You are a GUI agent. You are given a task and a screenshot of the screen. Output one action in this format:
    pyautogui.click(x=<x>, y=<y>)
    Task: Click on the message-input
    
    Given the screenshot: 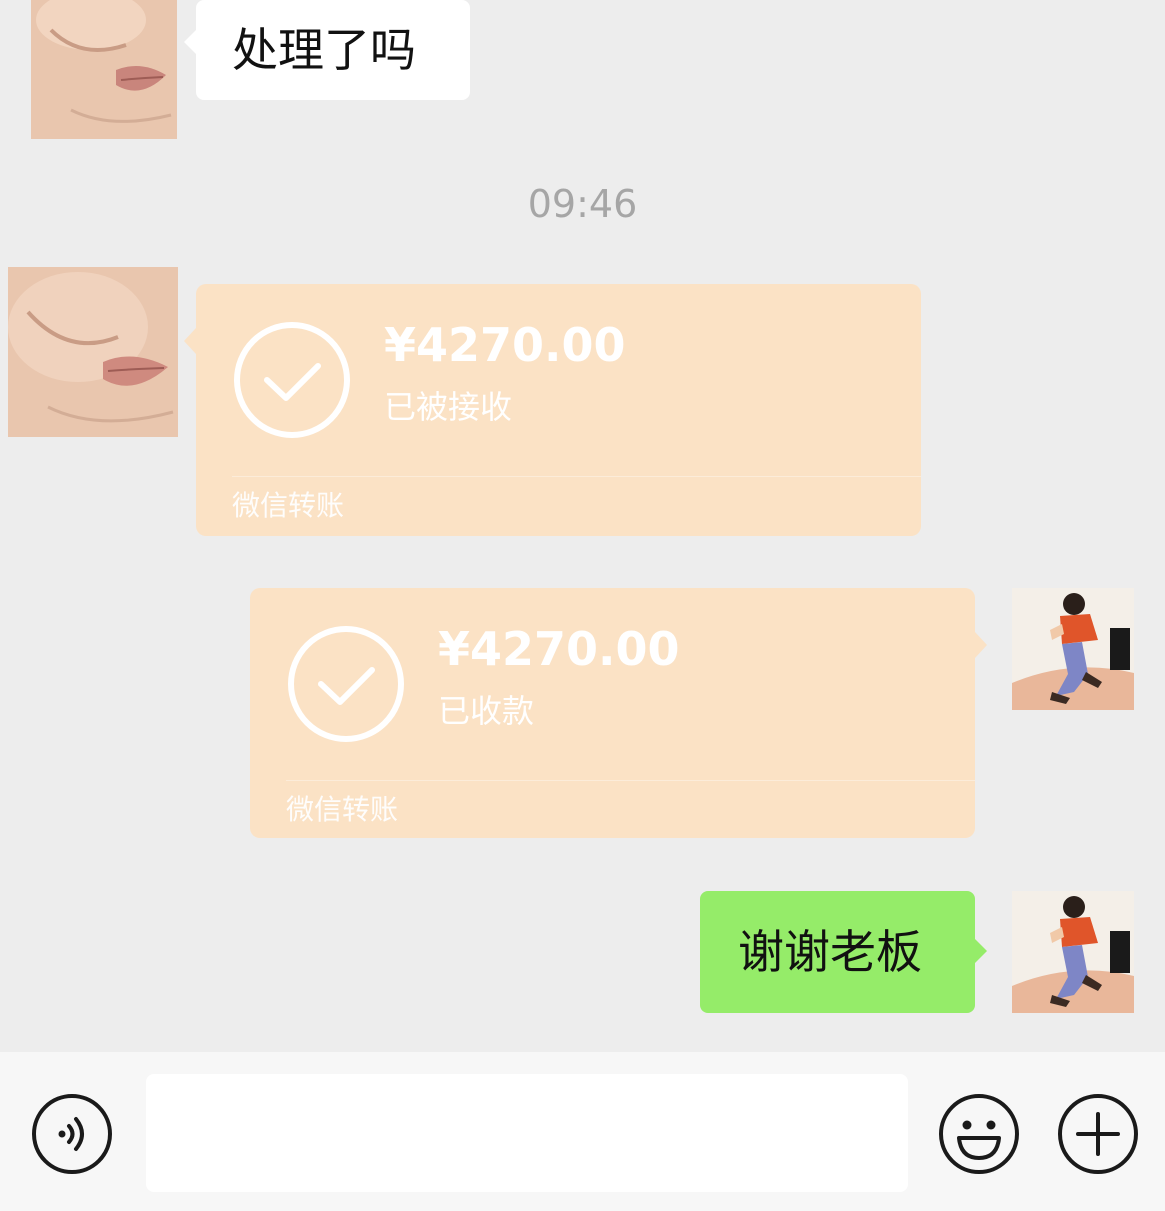 What is the action you would take?
    pyautogui.click(x=527, y=1133)
    